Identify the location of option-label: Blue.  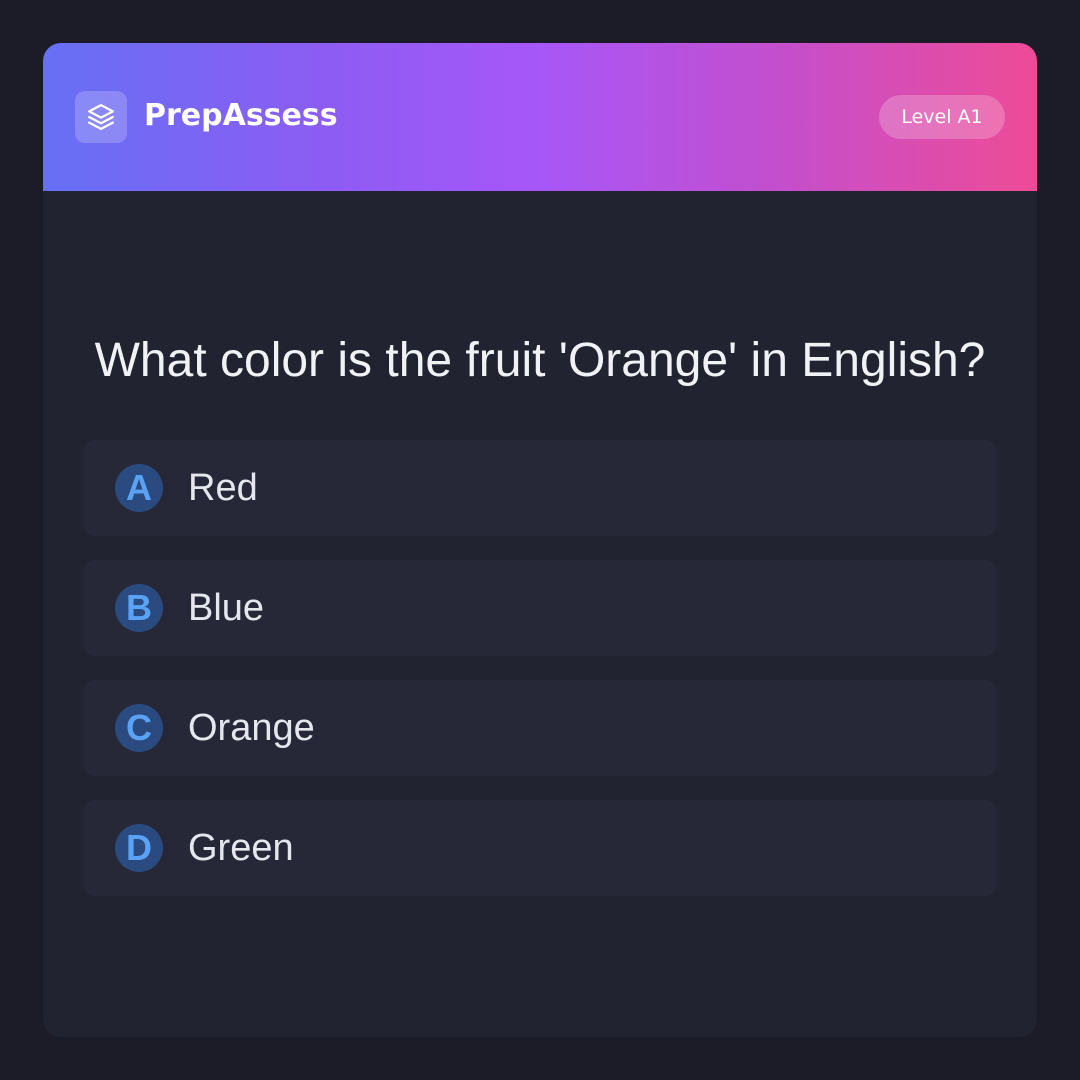
(226, 608).